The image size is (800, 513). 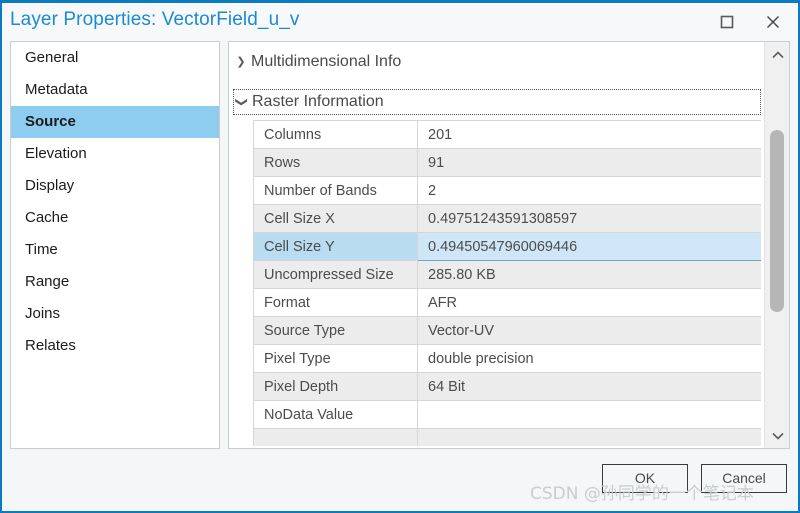 What do you see at coordinates (744, 478) in the screenshot?
I see `cancel-button: Cancel` at bounding box center [744, 478].